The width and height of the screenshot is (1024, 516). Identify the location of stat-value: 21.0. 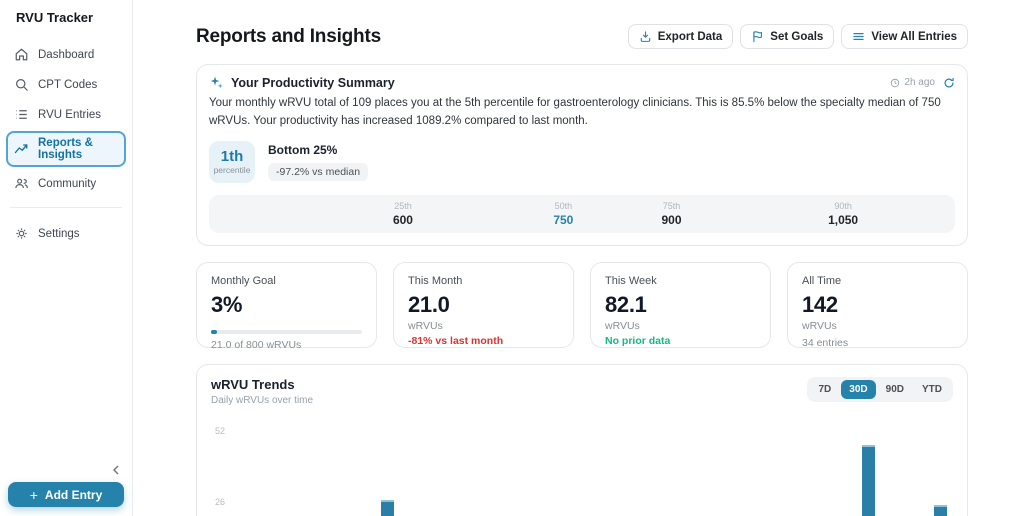
(429, 304).